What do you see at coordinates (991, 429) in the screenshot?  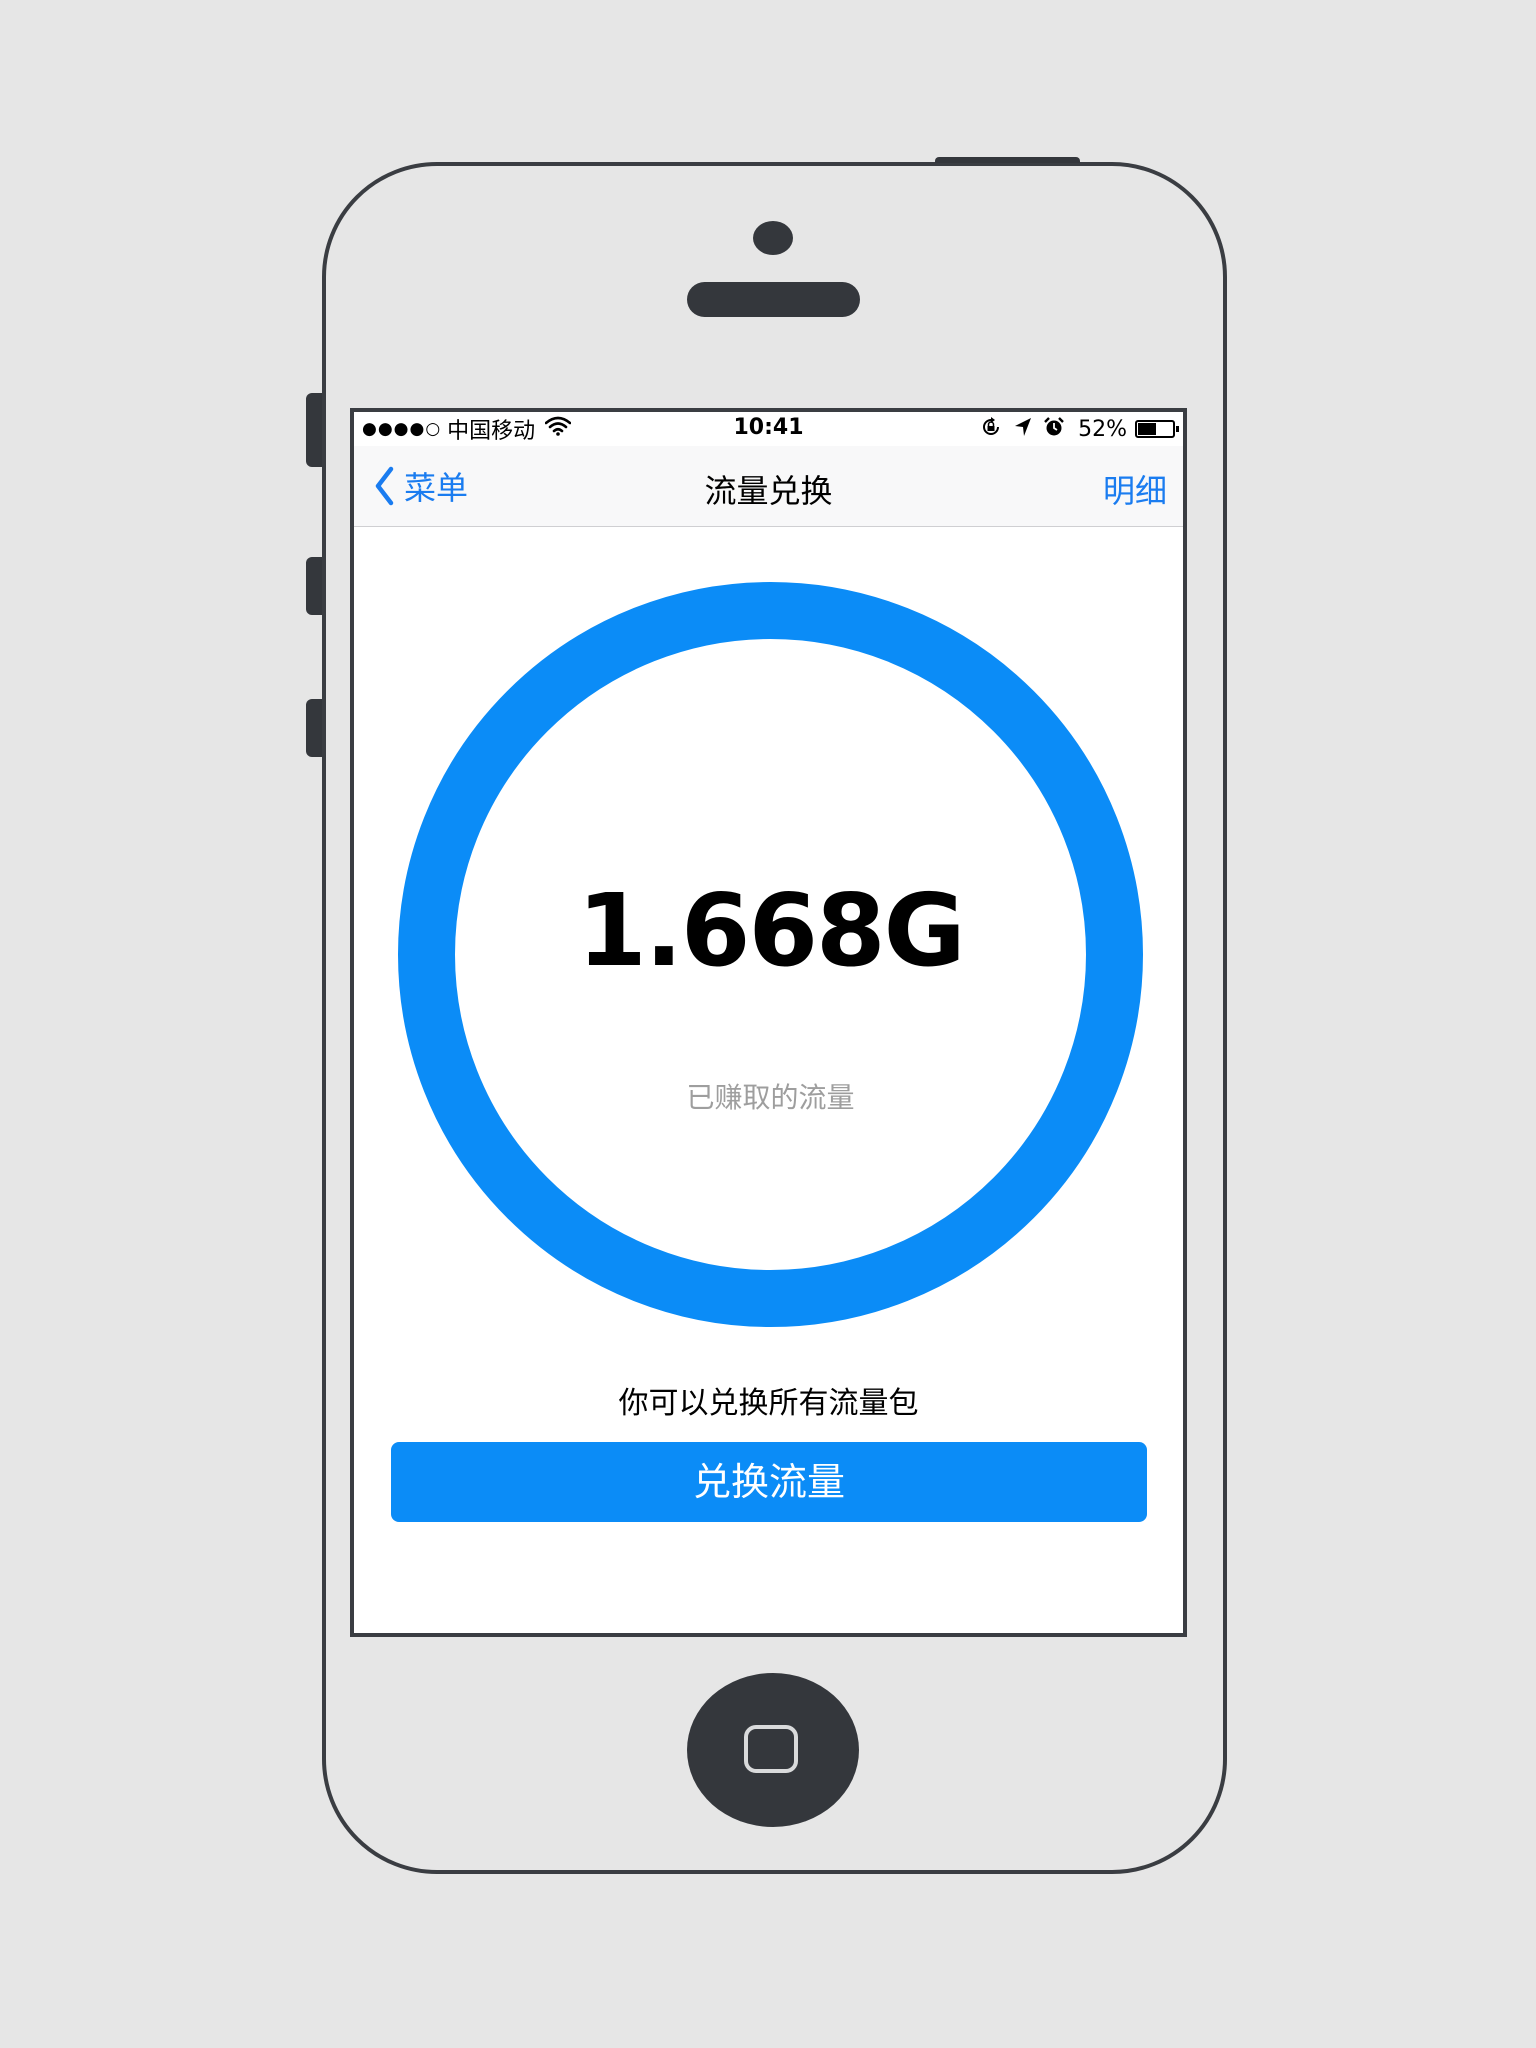 I see `rotation-lock-icon` at bounding box center [991, 429].